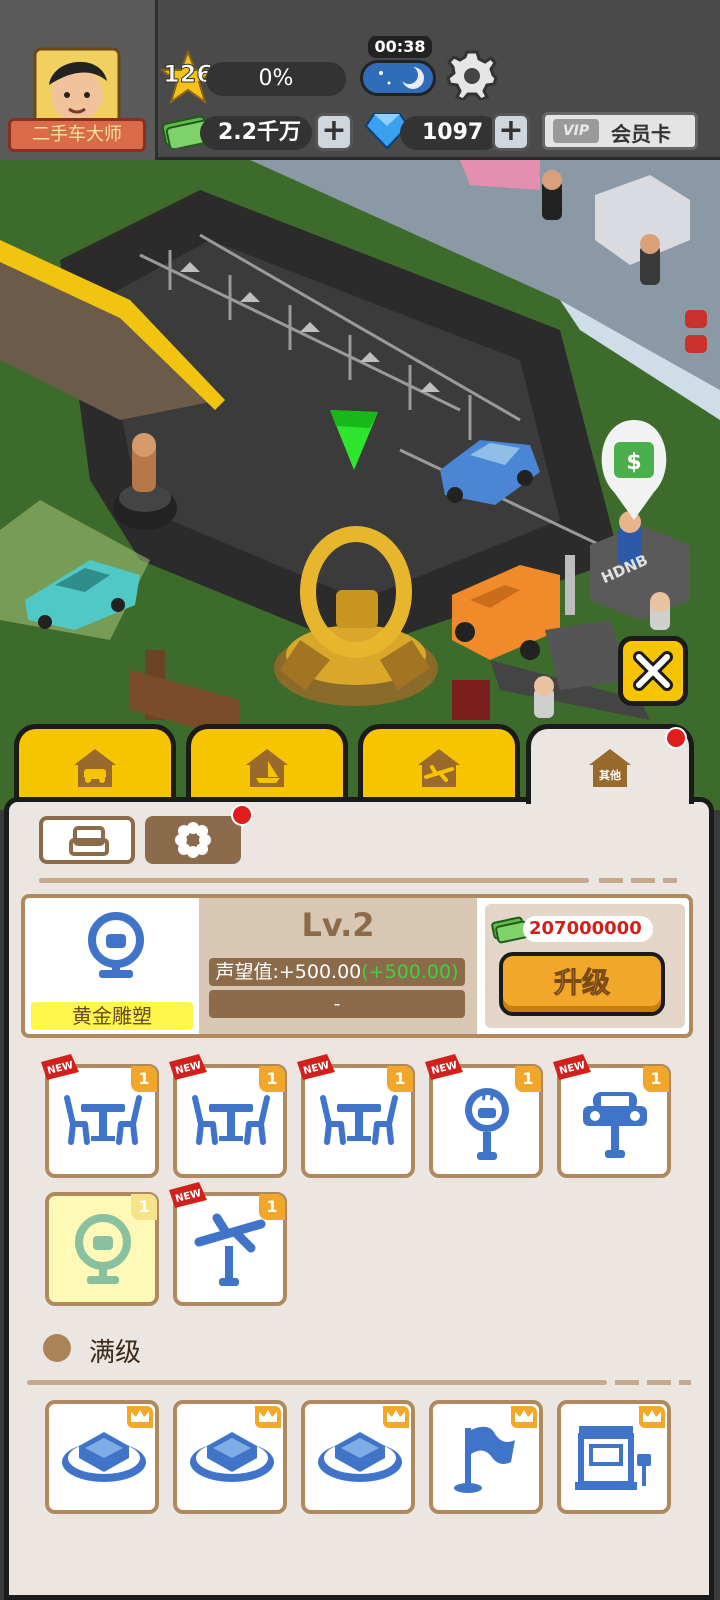 The height and width of the screenshot is (1600, 720). Describe the element at coordinates (401, 77) in the screenshot. I see `moon-icon` at that location.